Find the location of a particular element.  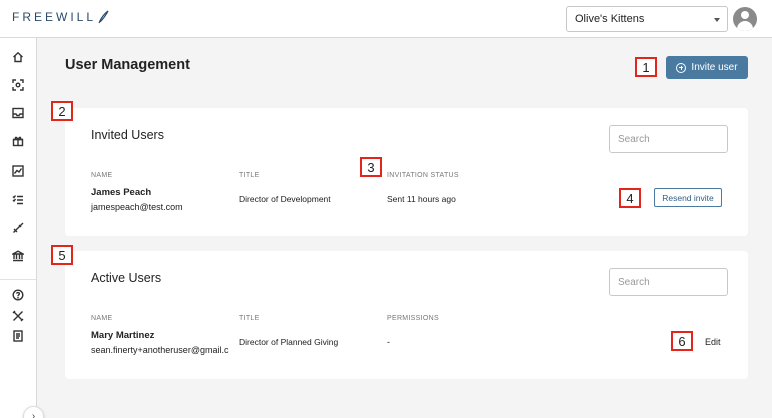

invited-users-title: Invited Users is located at coordinates (127, 135).